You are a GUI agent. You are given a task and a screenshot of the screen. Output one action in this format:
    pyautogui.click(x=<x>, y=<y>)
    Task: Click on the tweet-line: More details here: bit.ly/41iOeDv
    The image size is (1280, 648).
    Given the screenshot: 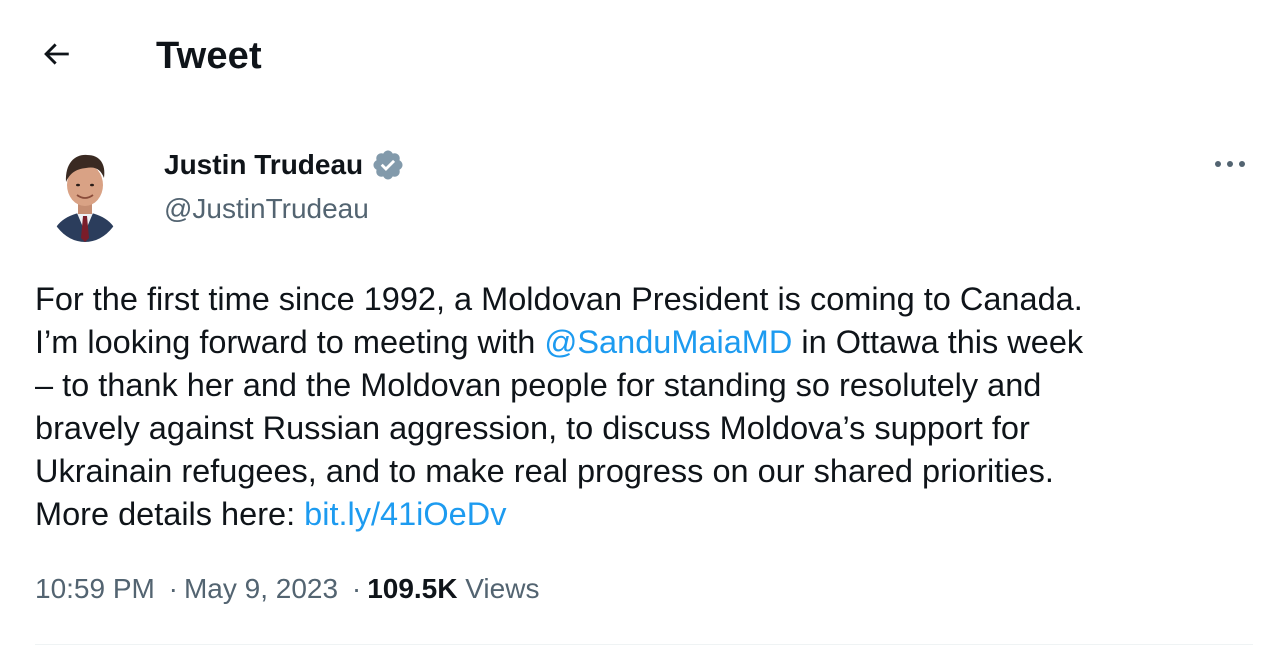 What is the action you would take?
    pyautogui.click(x=650, y=514)
    